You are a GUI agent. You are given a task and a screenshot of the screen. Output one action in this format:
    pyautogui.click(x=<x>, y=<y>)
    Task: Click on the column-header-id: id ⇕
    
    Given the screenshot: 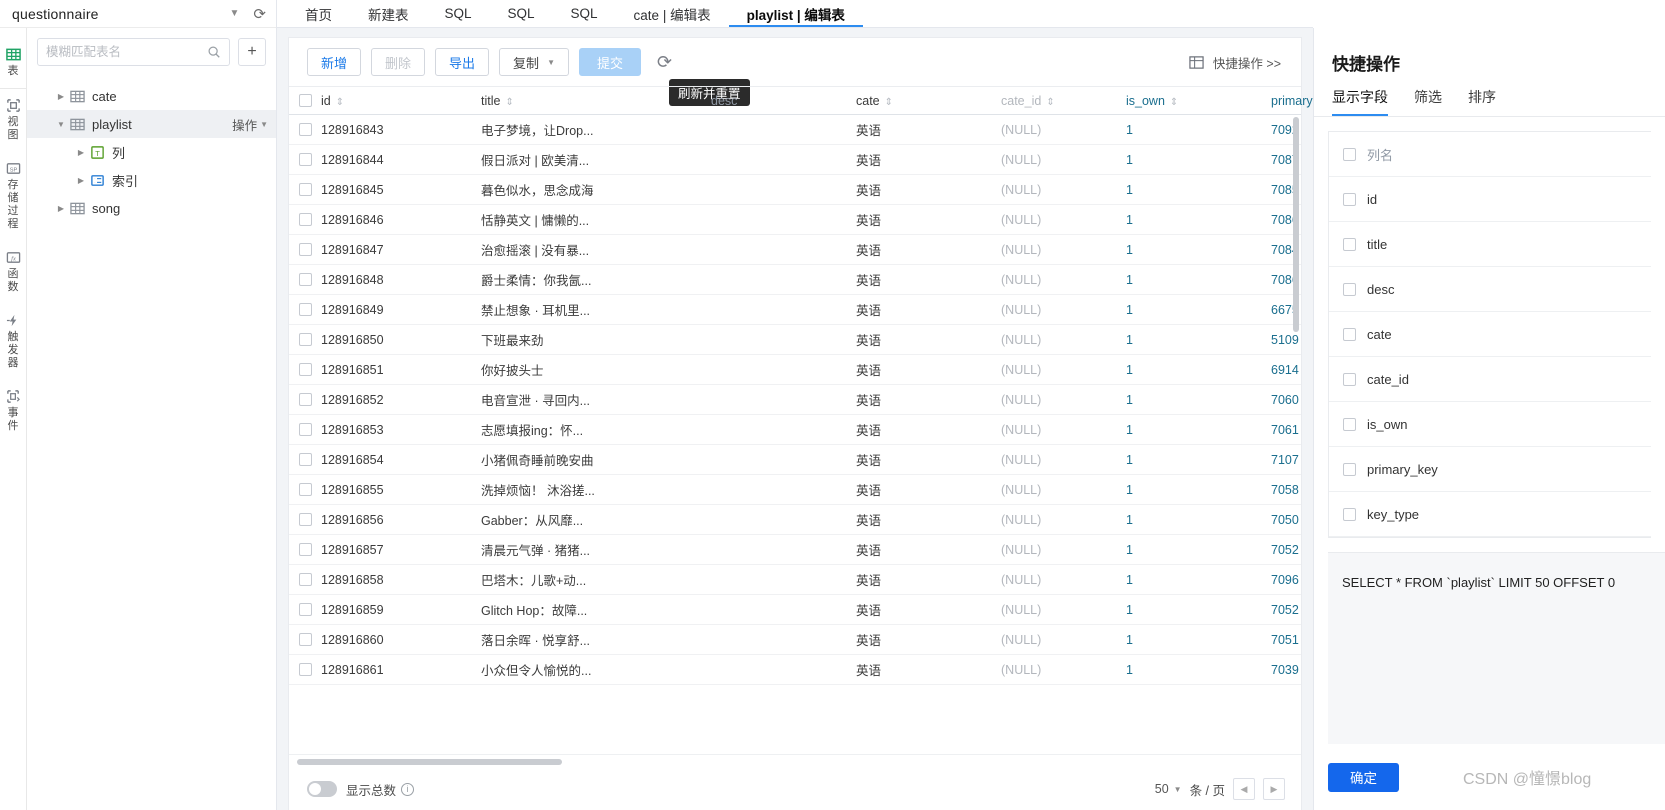 What is the action you would take?
    pyautogui.click(x=401, y=101)
    